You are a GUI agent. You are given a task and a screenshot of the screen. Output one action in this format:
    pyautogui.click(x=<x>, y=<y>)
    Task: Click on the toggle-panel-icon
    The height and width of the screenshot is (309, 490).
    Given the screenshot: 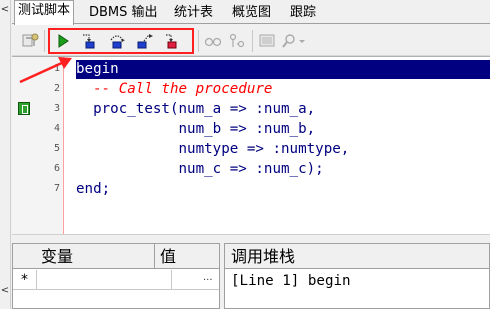 What is the action you would take?
    pyautogui.click(x=31, y=41)
    